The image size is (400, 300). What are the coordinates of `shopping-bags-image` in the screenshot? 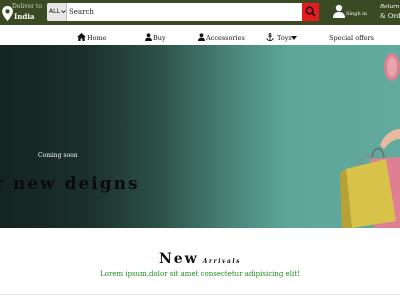 It's located at (370, 140).